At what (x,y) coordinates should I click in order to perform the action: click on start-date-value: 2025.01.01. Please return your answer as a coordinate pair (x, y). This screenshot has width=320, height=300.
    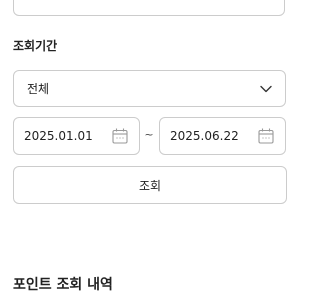
    Looking at the image, I should click on (58, 136).